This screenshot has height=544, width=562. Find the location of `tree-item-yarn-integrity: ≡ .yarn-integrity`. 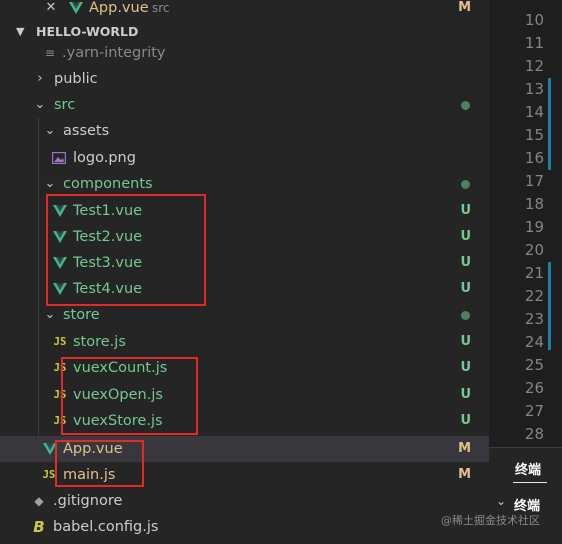

tree-item-yarn-integrity: ≡ .yarn-integrity is located at coordinates (244, 53).